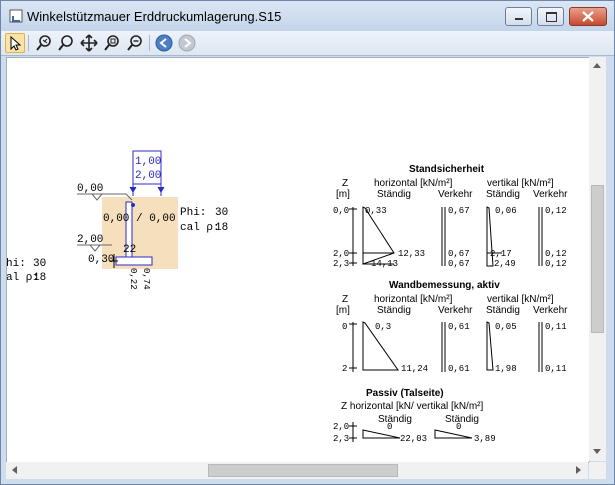  What do you see at coordinates (413, 299) in the screenshot?
I see `wb-horizontal-label: horizontal [kN/m²]` at bounding box center [413, 299].